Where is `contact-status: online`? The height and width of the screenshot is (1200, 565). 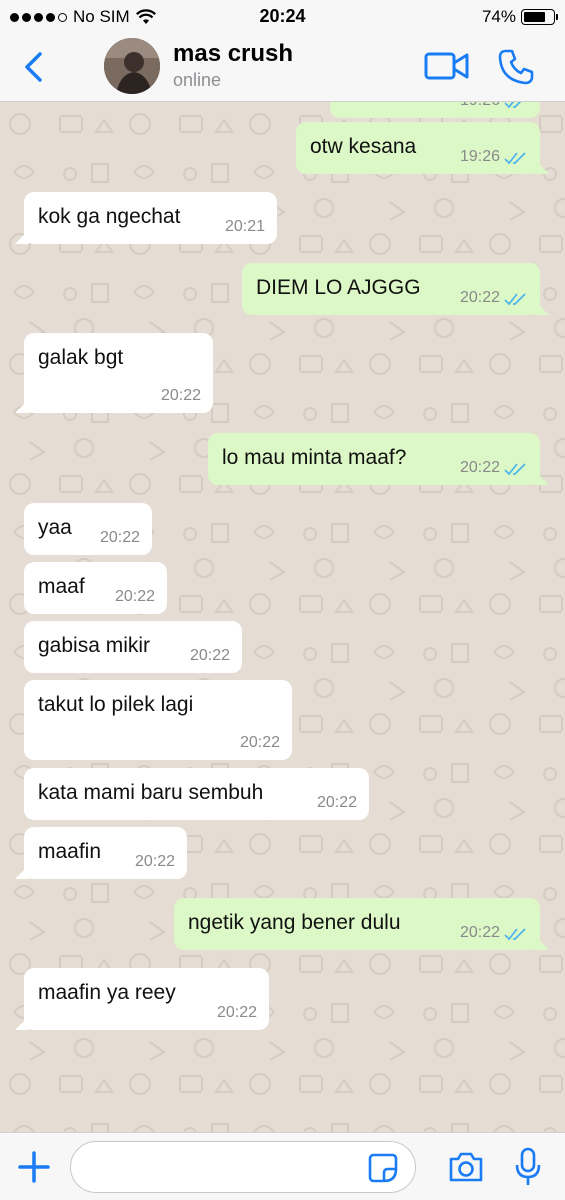 contact-status: online is located at coordinates (197, 80).